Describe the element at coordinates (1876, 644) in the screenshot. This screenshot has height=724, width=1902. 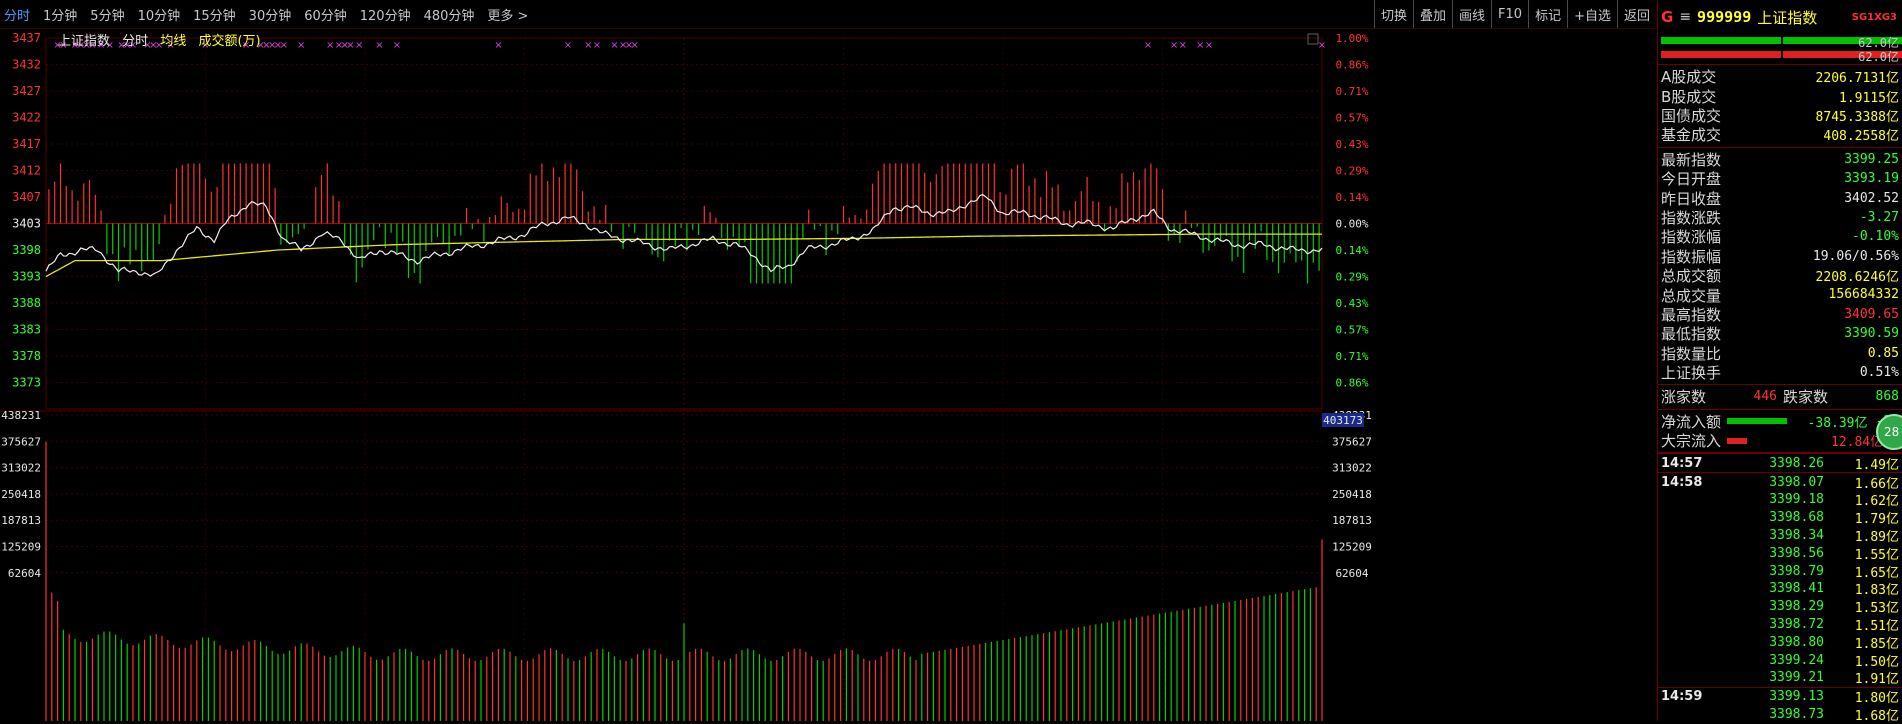
I see `tick-volume: 1.85亿` at that location.